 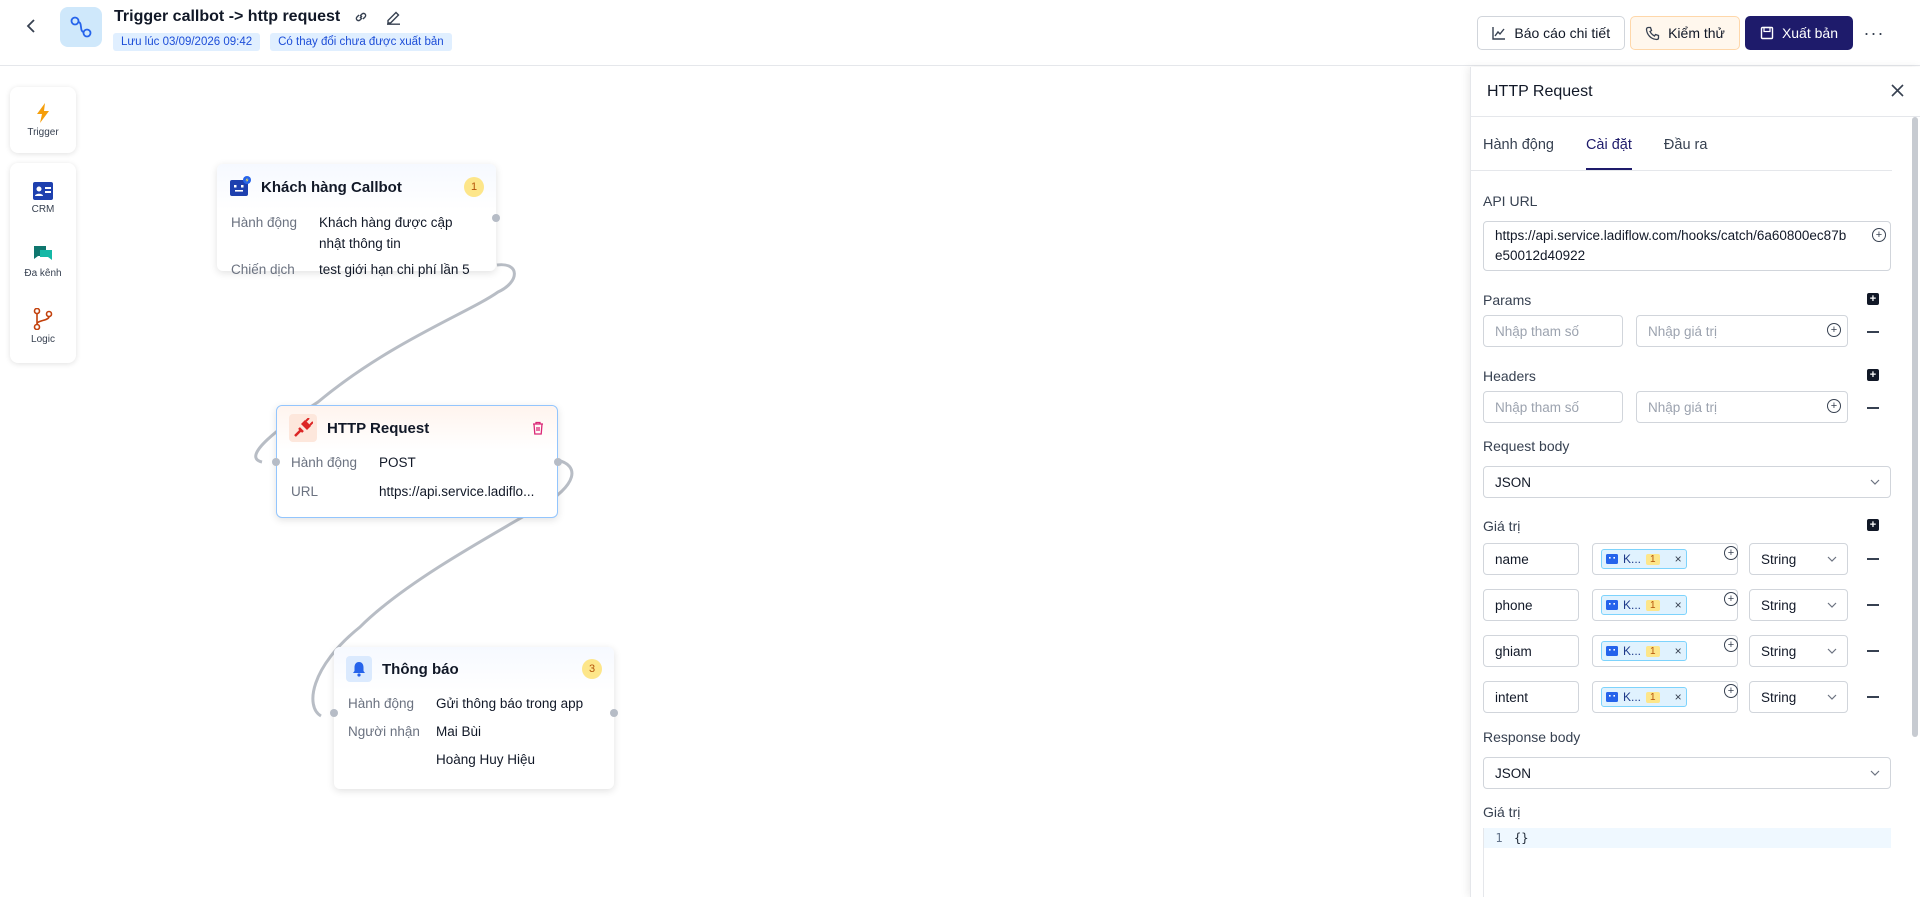 What do you see at coordinates (1499, 838) in the screenshot?
I see `line-number: 1` at bounding box center [1499, 838].